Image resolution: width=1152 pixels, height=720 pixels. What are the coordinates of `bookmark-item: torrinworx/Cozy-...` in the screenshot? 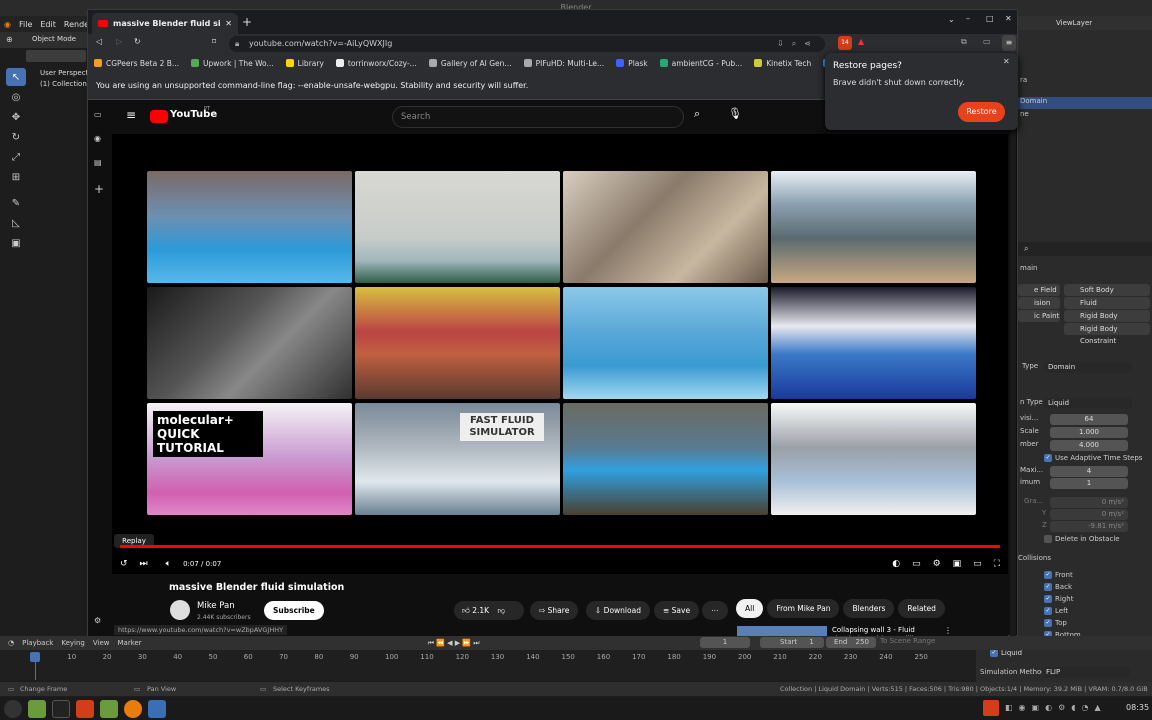 It's located at (376, 63).